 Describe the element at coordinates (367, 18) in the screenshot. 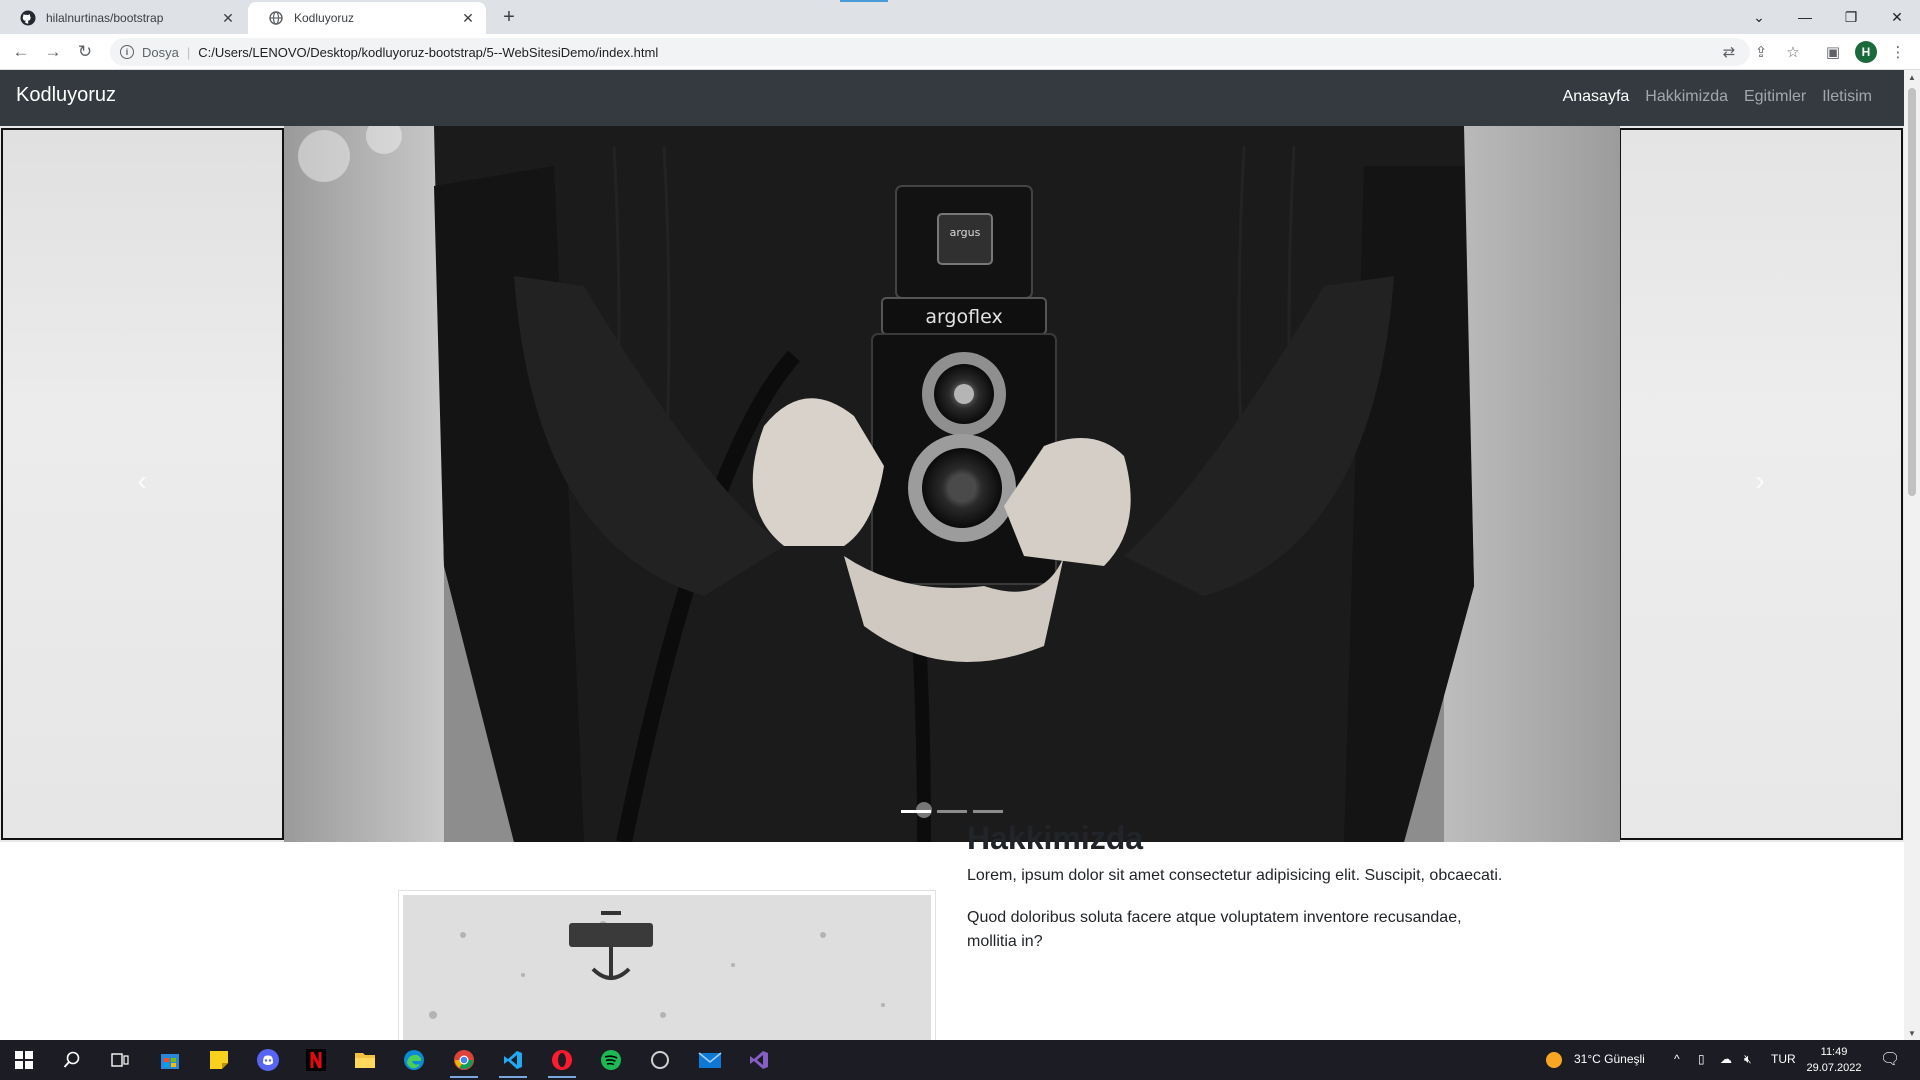

I see `tab-kodluyoruz: Kodluyoruz ✕` at that location.